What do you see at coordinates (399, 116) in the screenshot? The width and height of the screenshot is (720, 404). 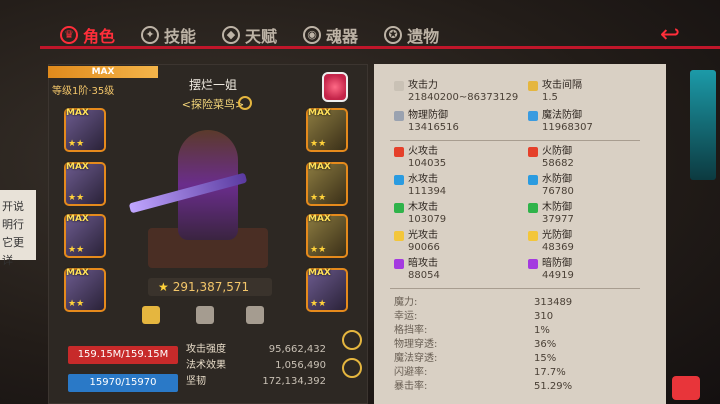 I see `shield-icon` at bounding box center [399, 116].